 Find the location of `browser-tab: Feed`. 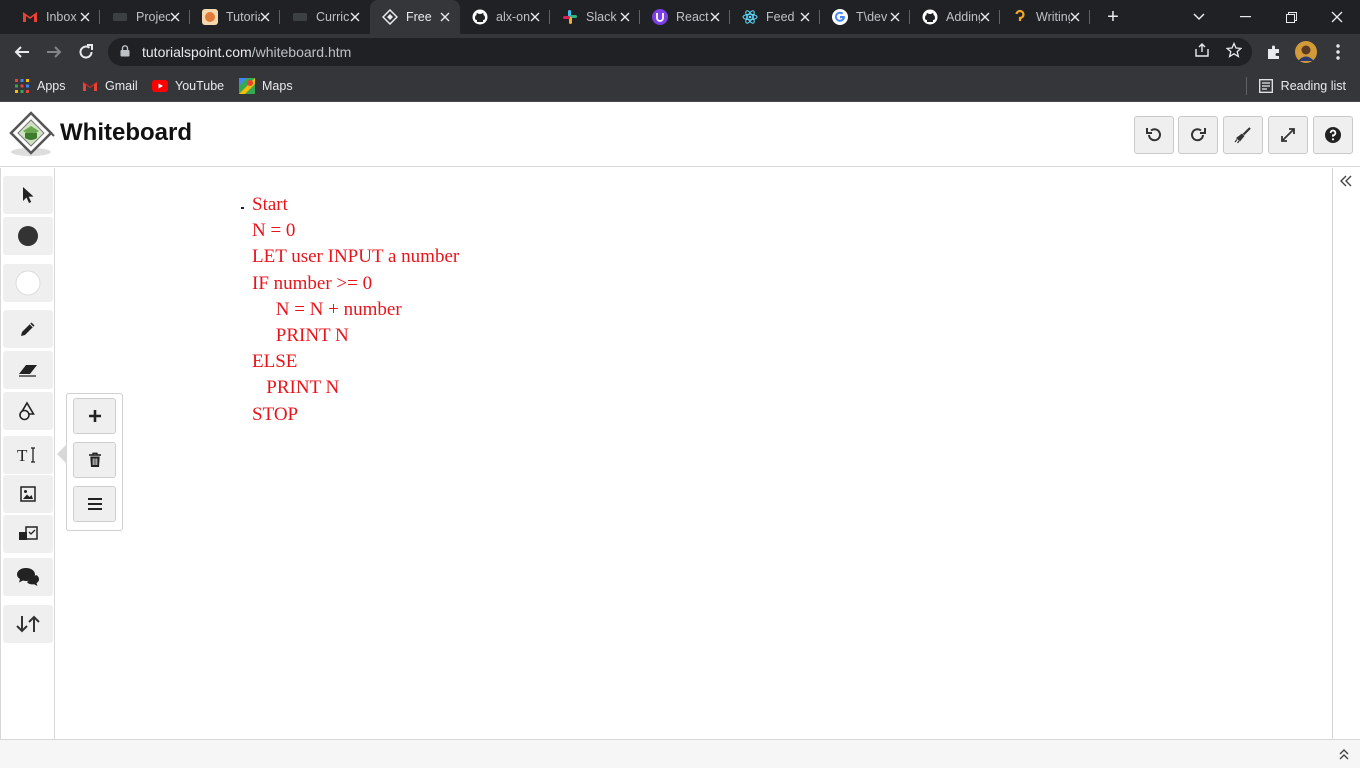

browser-tab: Feed is located at coordinates (775, 17).